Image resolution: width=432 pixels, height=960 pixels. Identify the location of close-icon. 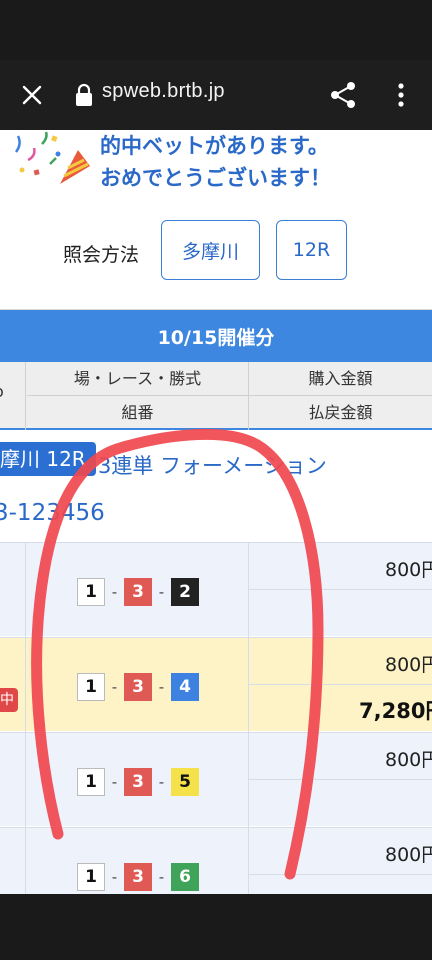
(32, 95).